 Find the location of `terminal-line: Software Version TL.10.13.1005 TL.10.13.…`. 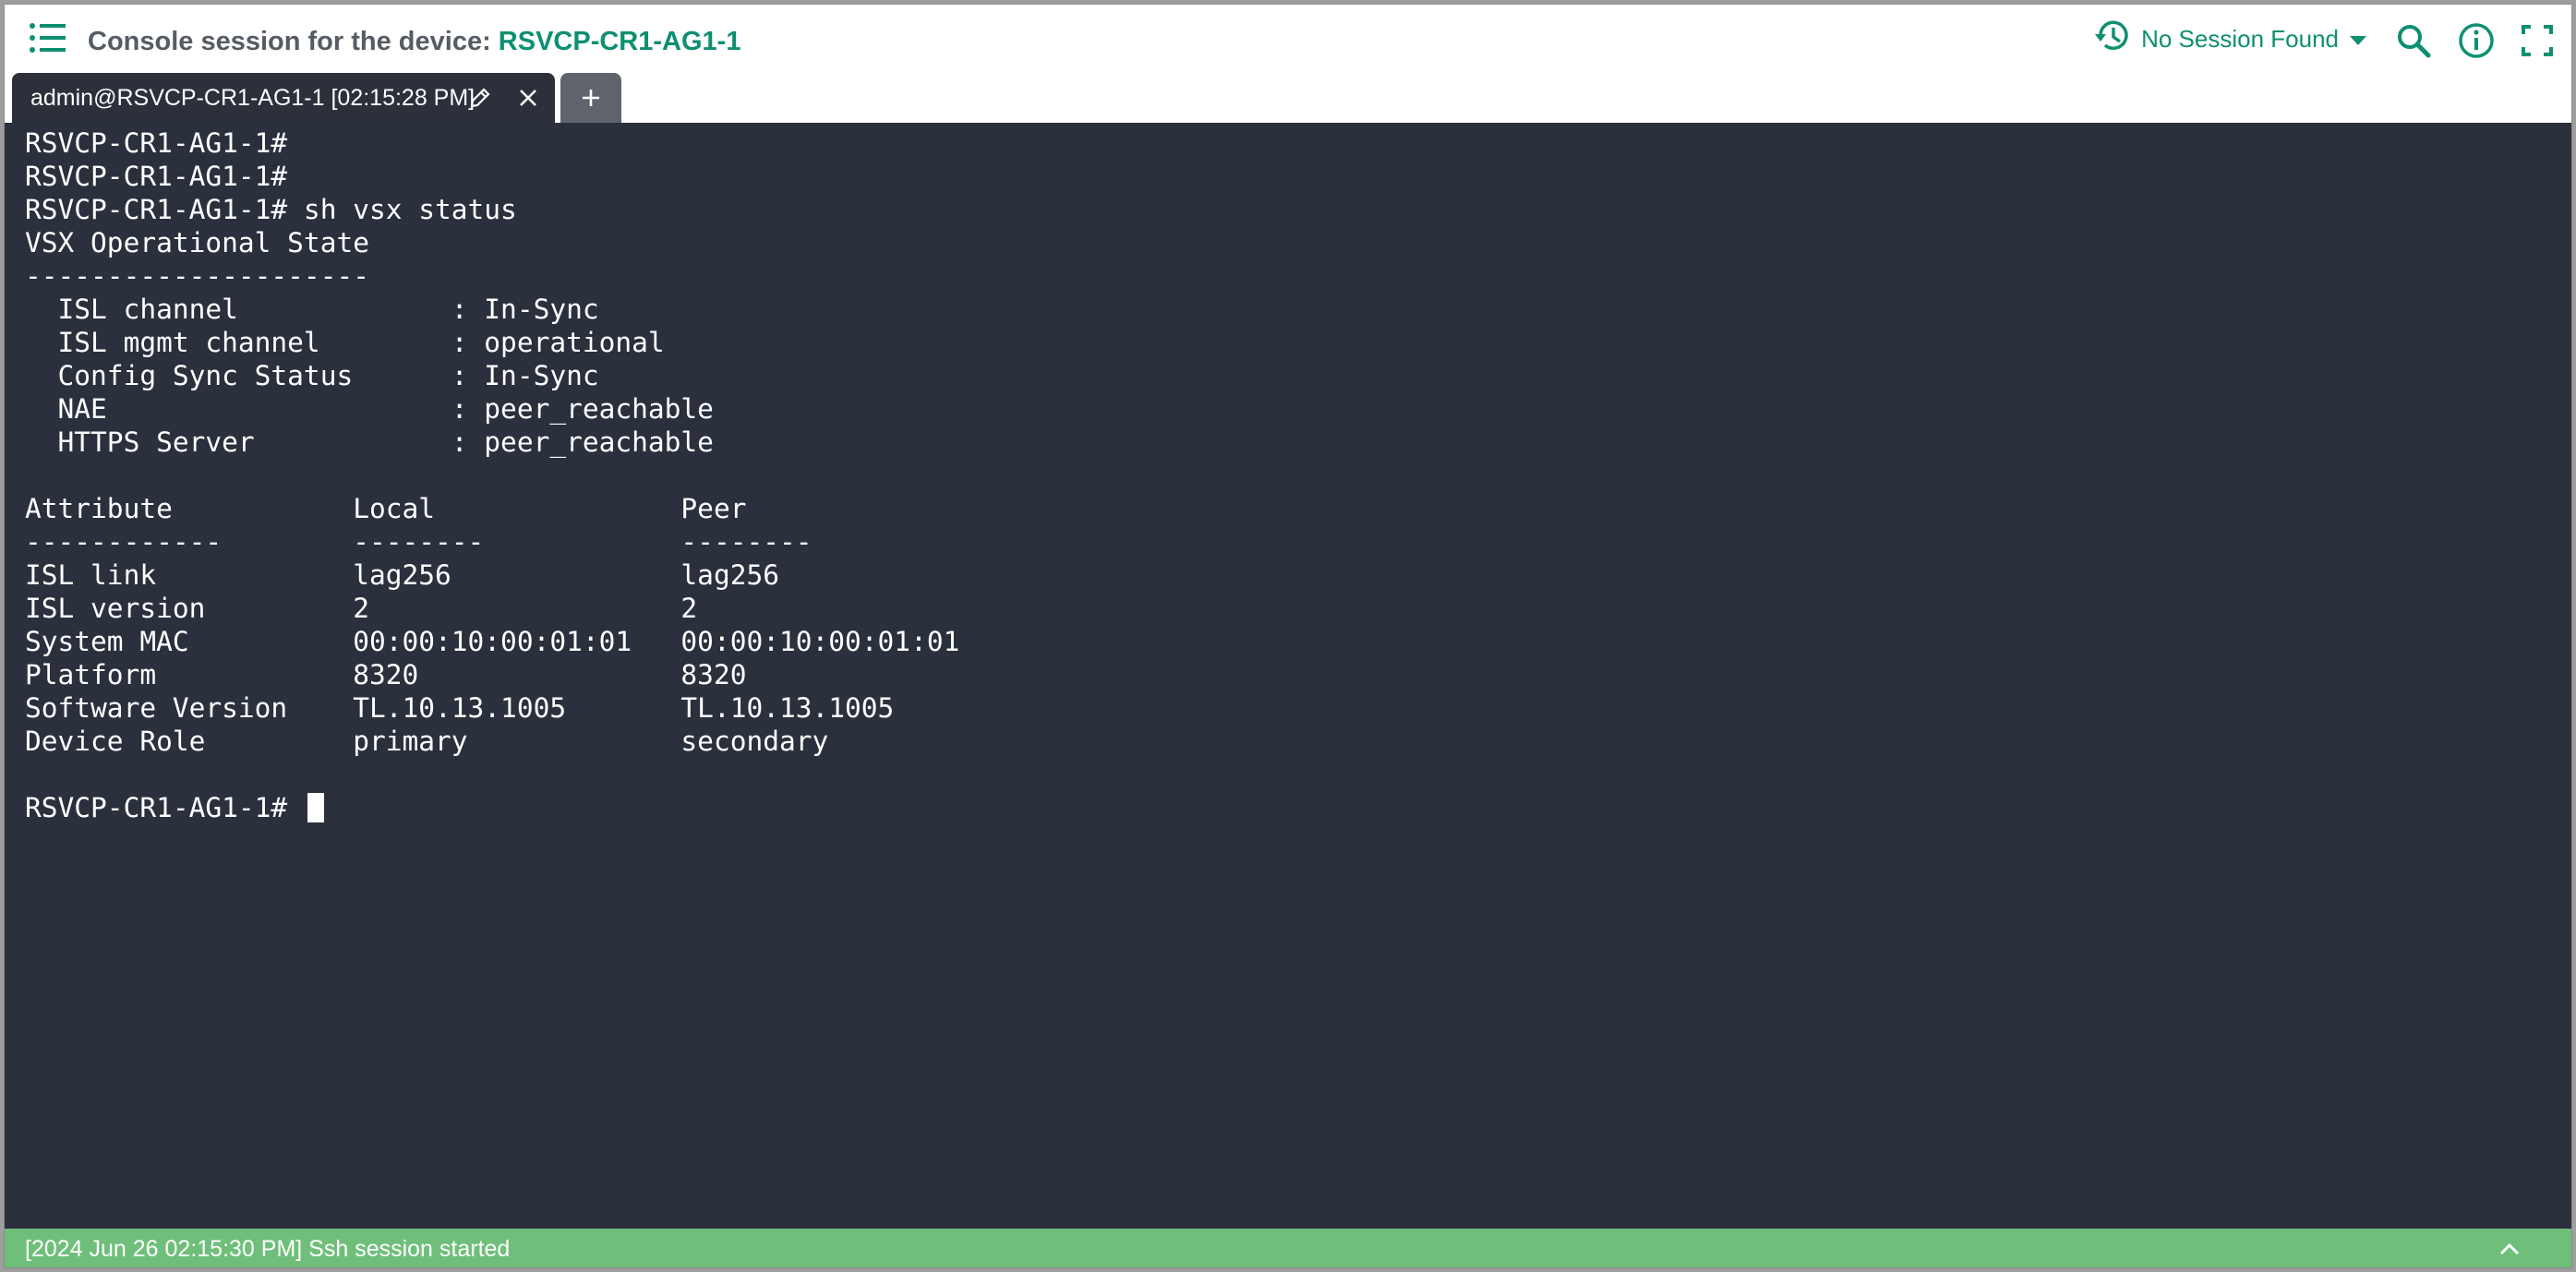

terminal-line: Software Version TL.10.13.1005 TL.10.13.… is located at coordinates (460, 708).